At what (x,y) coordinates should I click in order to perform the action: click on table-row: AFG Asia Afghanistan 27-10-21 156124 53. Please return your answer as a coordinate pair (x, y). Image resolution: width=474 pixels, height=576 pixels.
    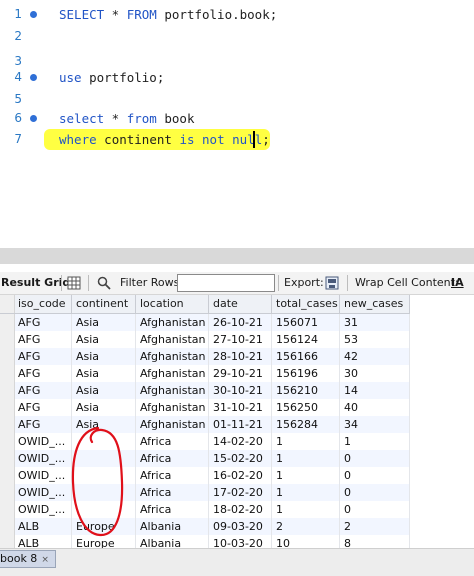
    Looking at the image, I should click on (205, 339).